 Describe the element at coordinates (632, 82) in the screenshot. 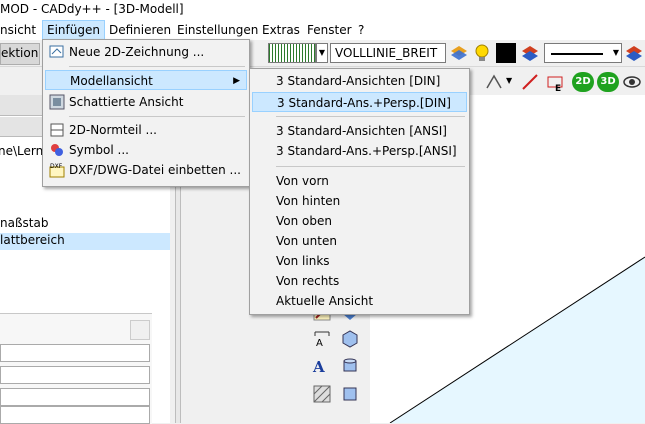

I see `orbit-icon` at that location.